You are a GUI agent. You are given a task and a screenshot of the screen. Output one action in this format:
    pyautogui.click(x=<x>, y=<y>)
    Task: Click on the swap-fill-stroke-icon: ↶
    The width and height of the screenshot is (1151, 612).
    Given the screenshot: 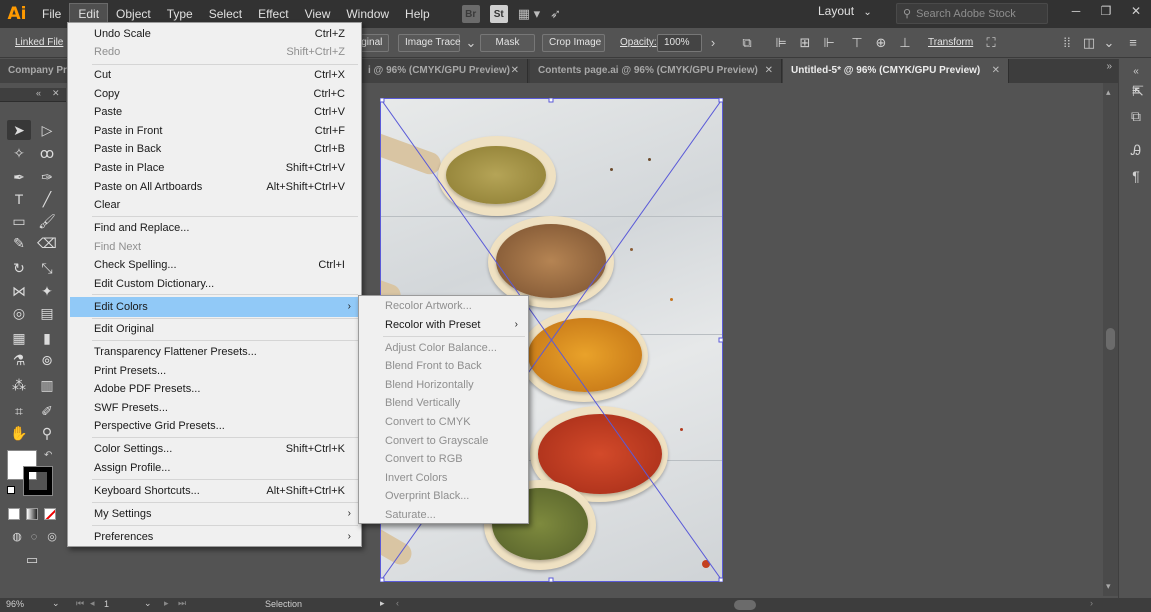 What is the action you would take?
    pyautogui.click(x=48, y=455)
    